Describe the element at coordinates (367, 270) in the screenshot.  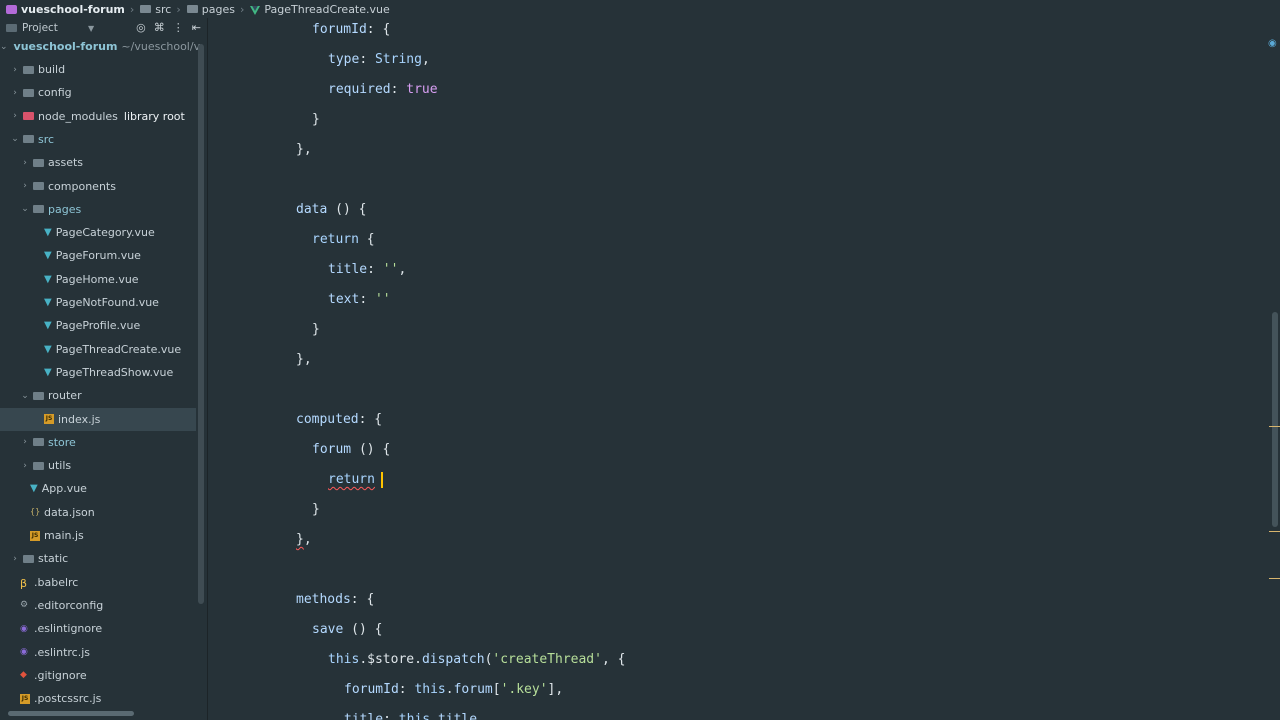
I see `code-line: title: '',` at that location.